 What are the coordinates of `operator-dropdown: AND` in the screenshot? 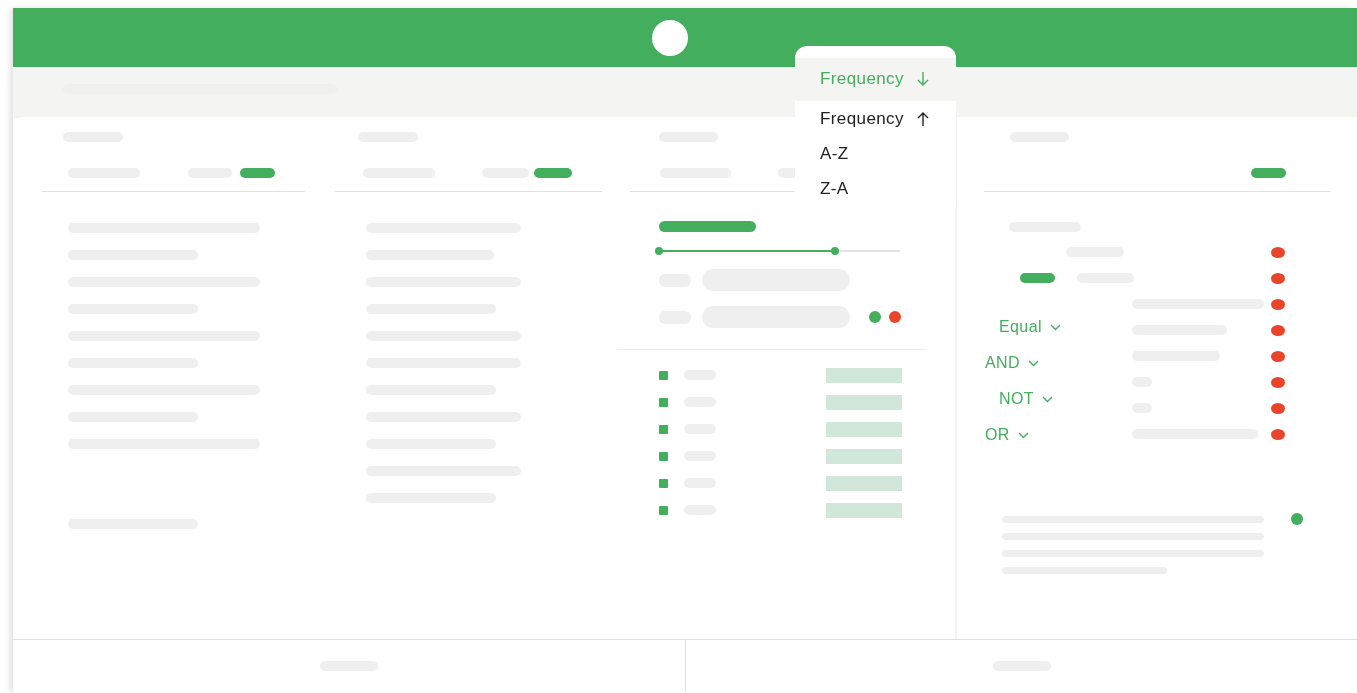 It's located at (1038, 363).